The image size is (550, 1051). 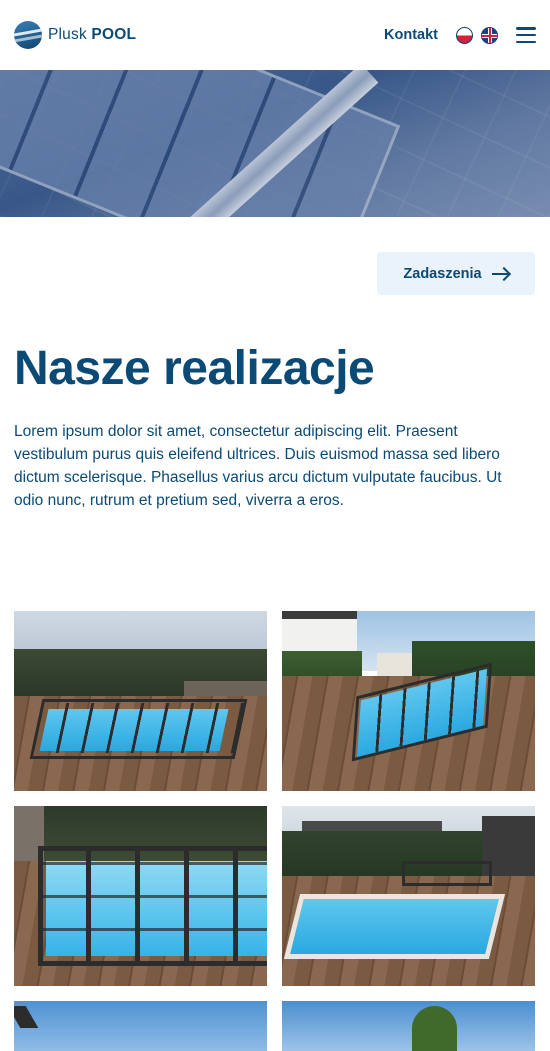 I want to click on site-header: Plusk POOL Kontakt, so click(x=275, y=35).